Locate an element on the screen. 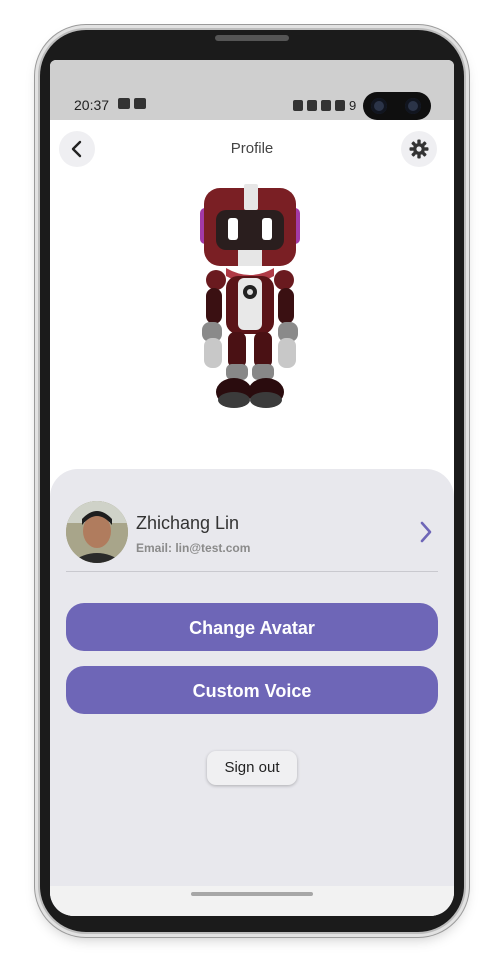 The image size is (496, 956). custom-voice-button: Custom Voice is located at coordinates (252, 690).